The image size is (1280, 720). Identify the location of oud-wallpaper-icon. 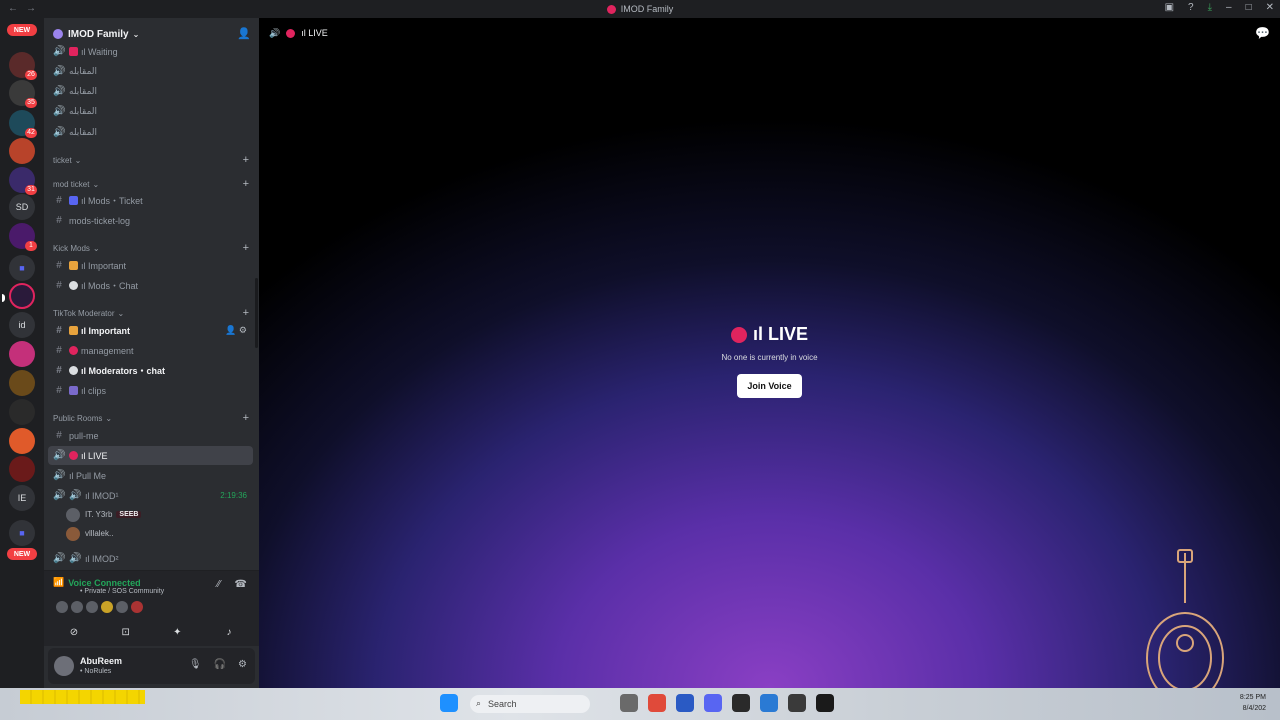
(1185, 626).